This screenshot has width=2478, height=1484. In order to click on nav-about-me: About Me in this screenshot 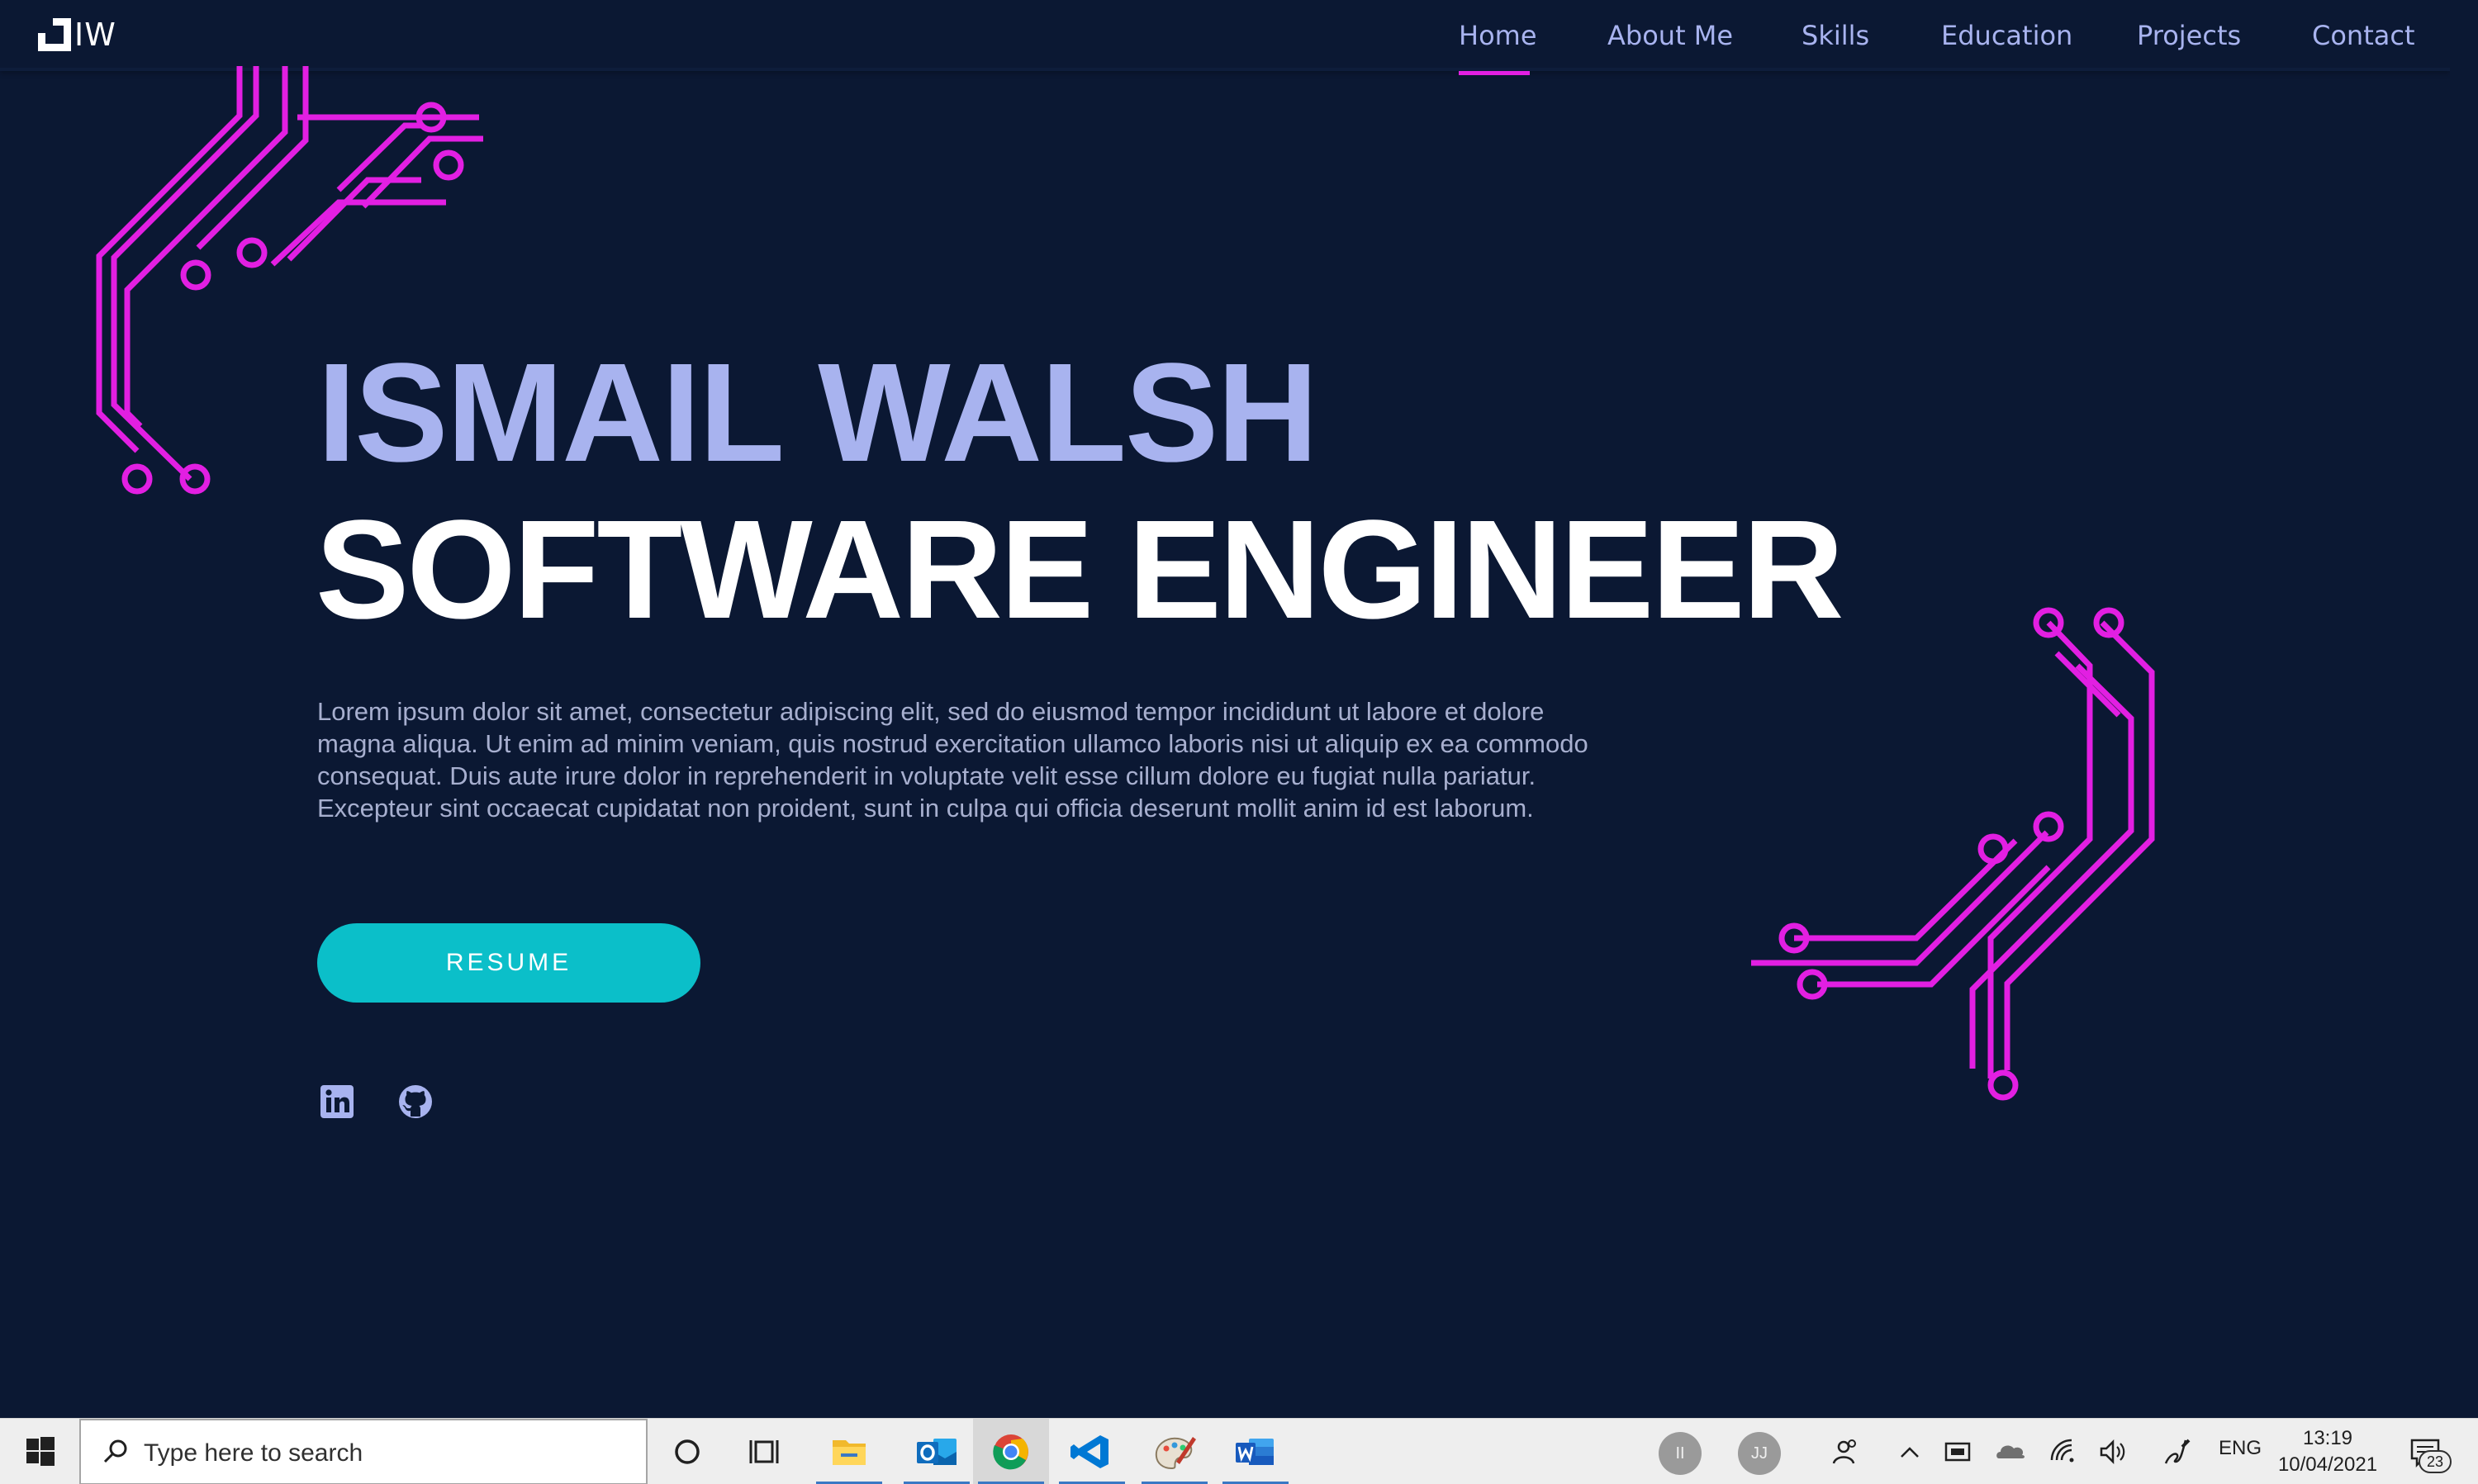, I will do `click(1670, 35)`.